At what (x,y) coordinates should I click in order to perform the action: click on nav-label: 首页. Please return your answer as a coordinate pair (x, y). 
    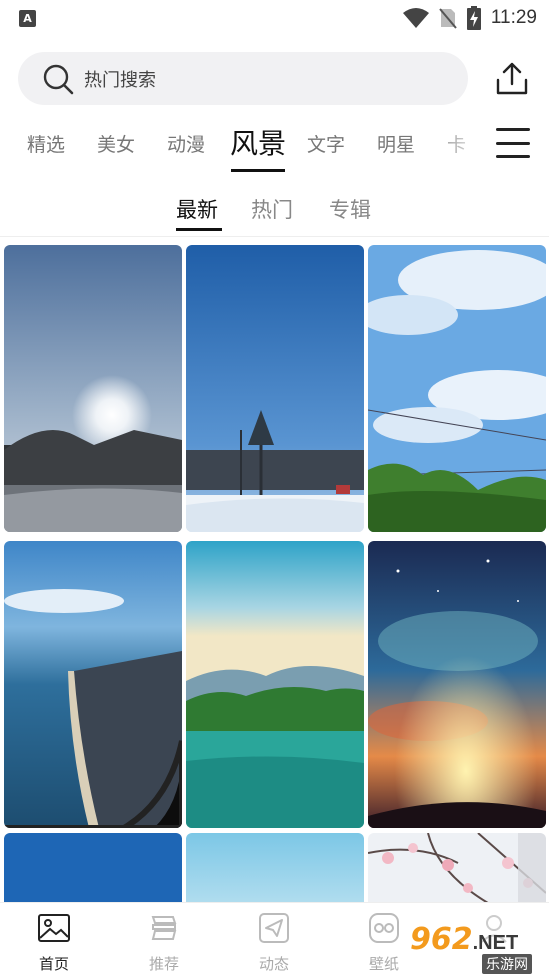
    Looking at the image, I should click on (53, 964).